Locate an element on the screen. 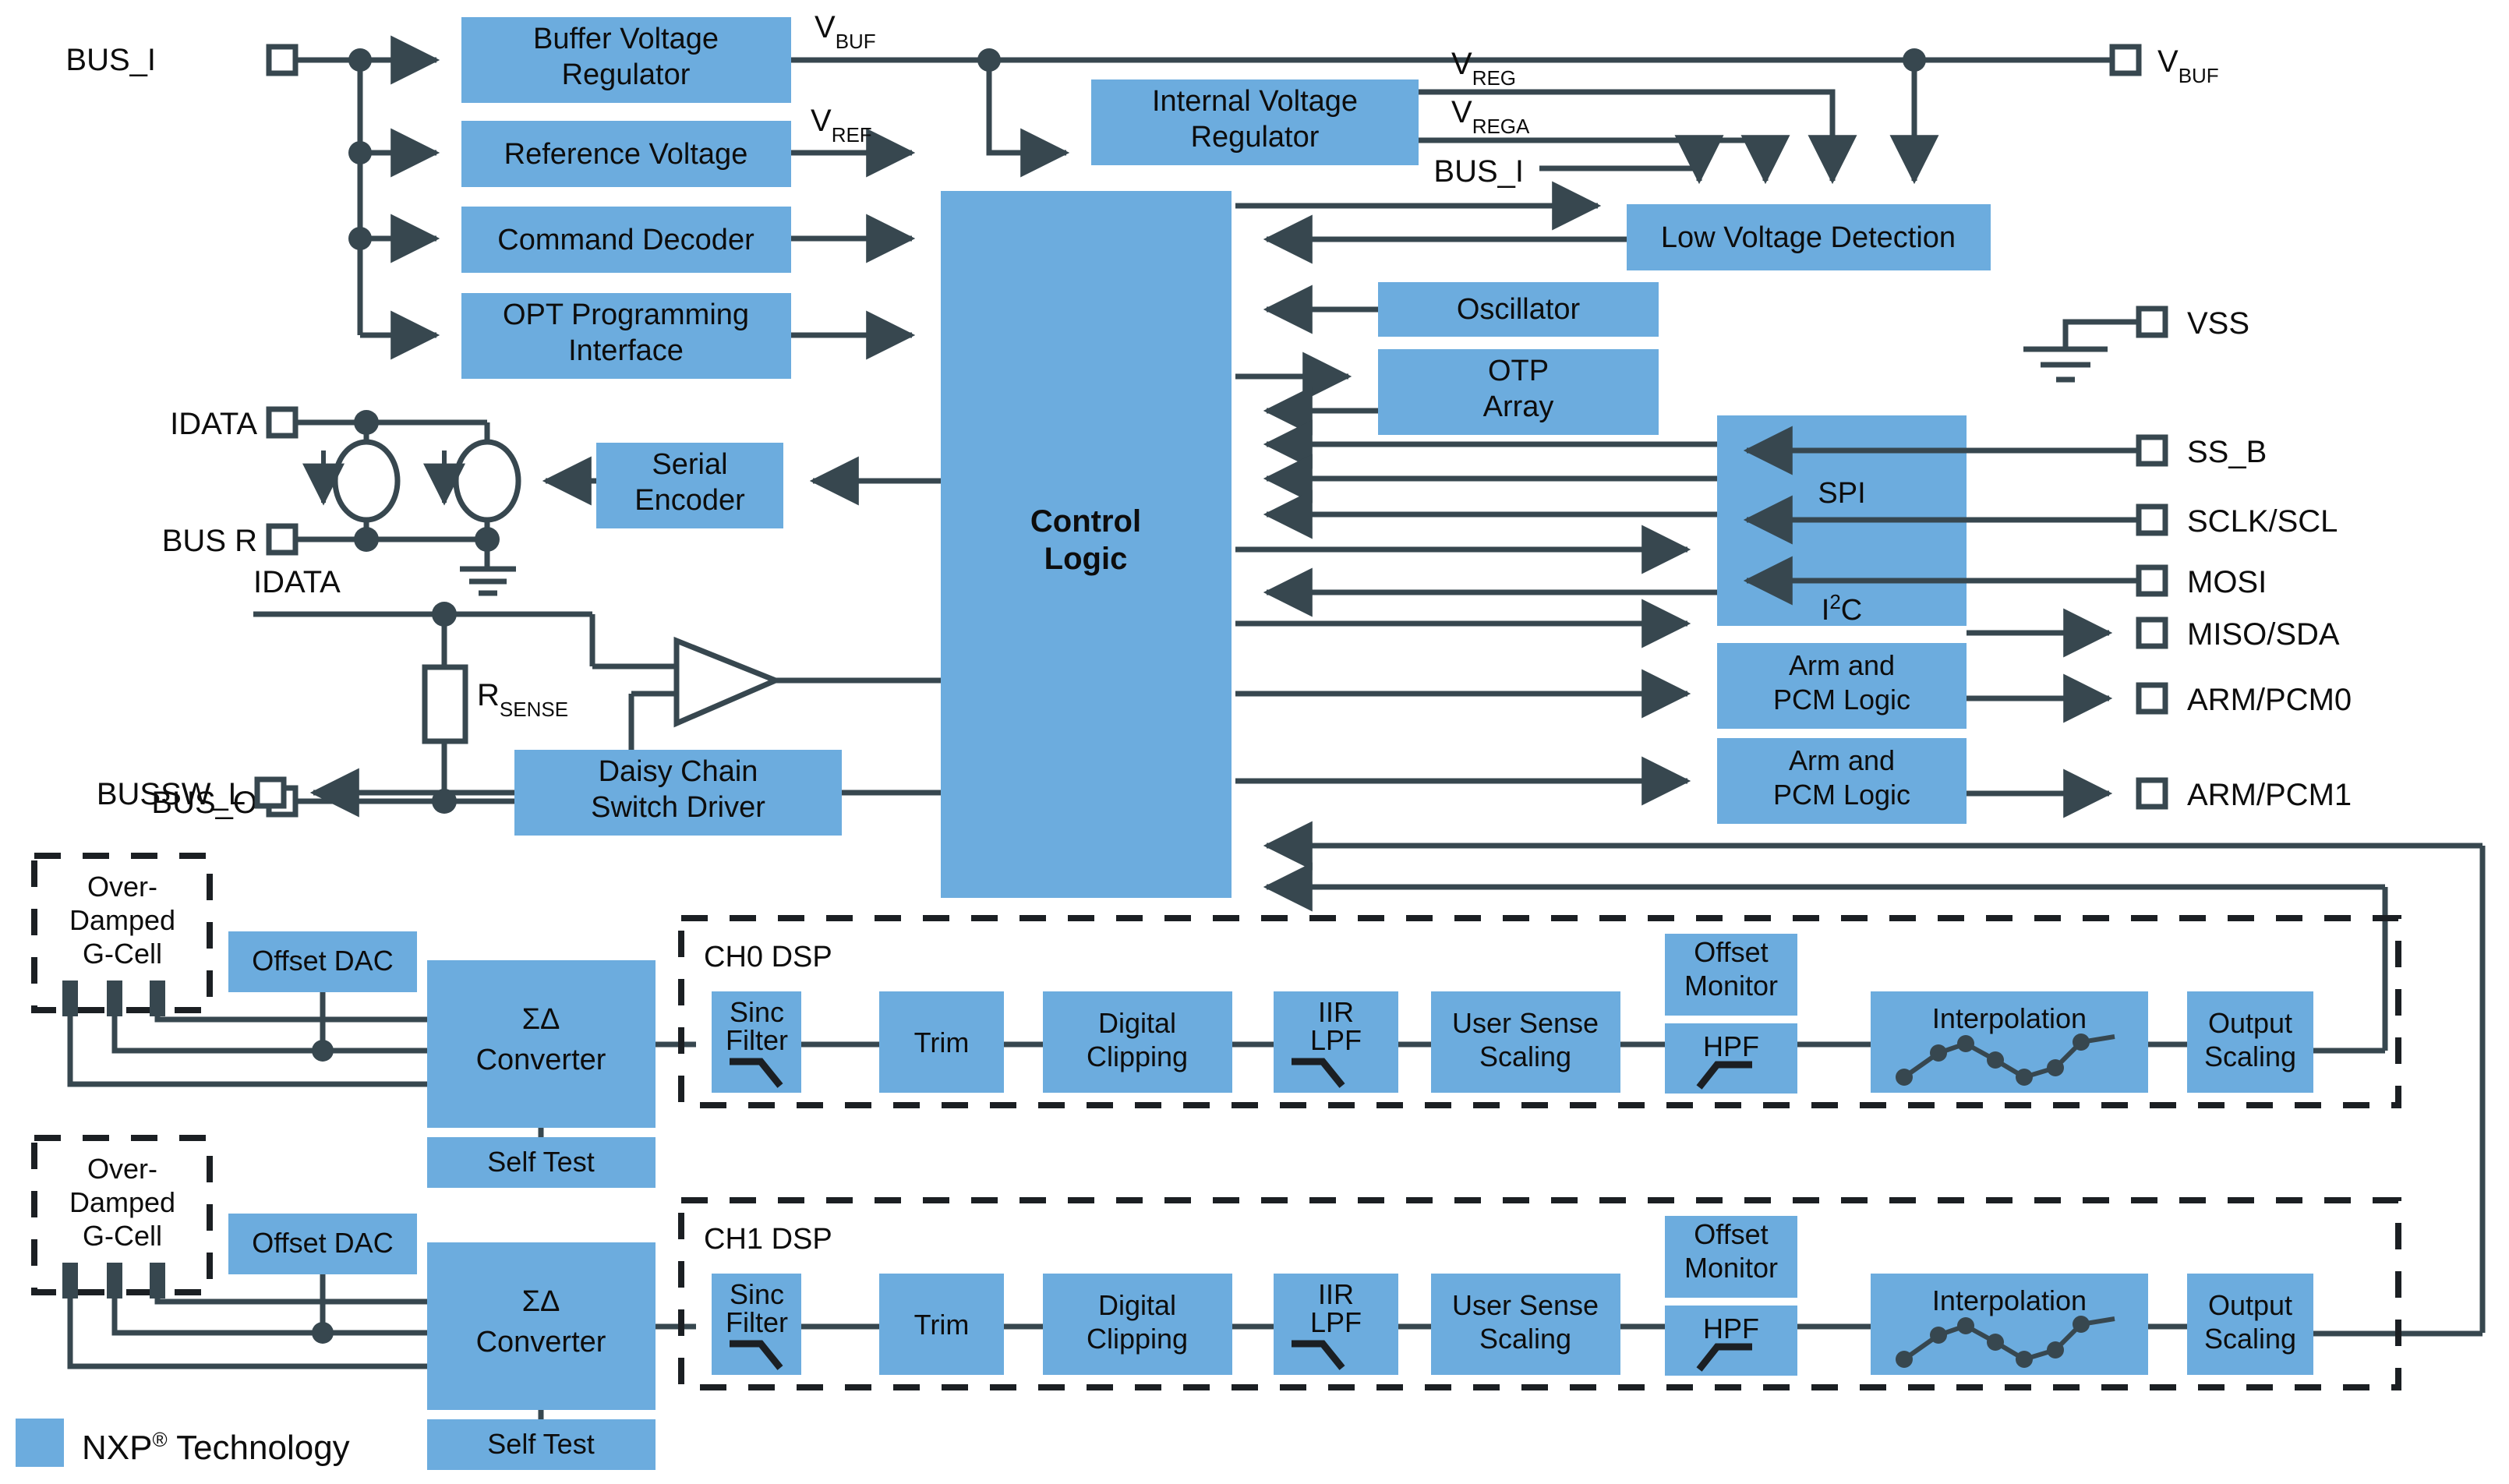  dsp-stage-ch0-interpolation: Interpolation is located at coordinates (2009, 1042).